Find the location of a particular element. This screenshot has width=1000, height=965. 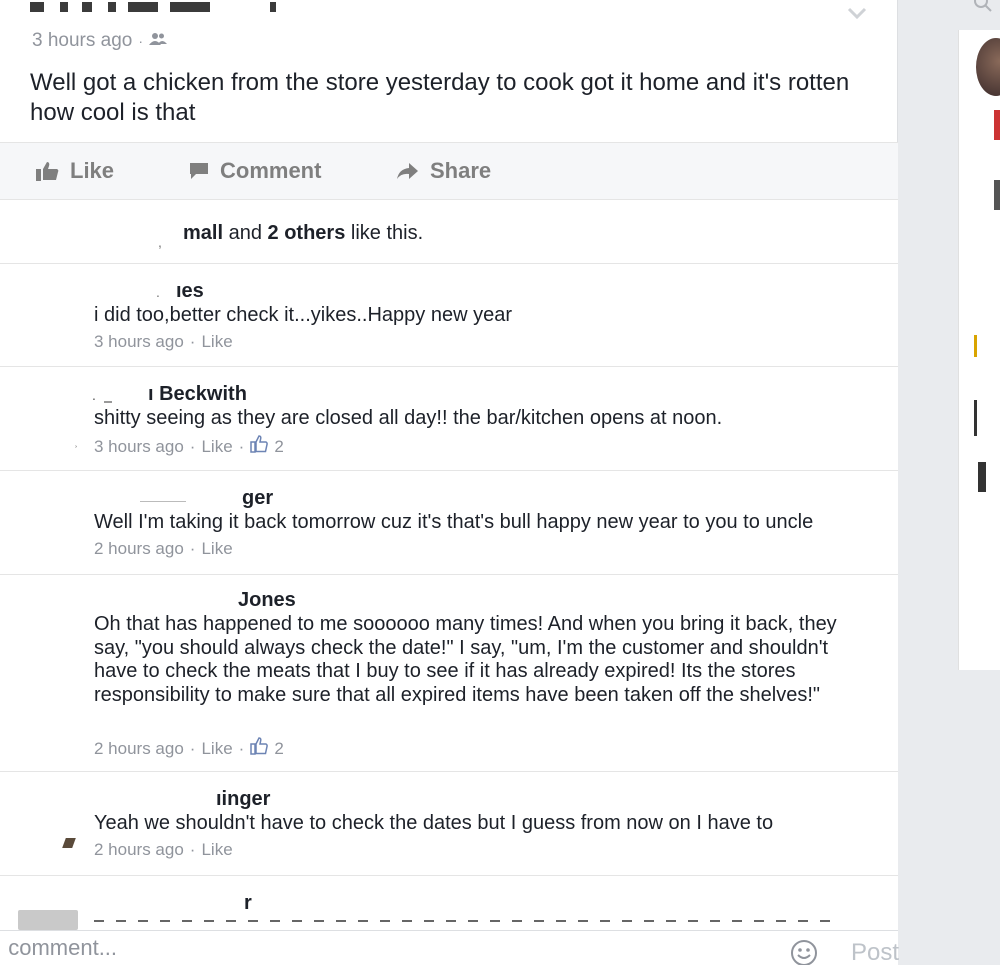

search-icon is located at coordinates (983, 9).